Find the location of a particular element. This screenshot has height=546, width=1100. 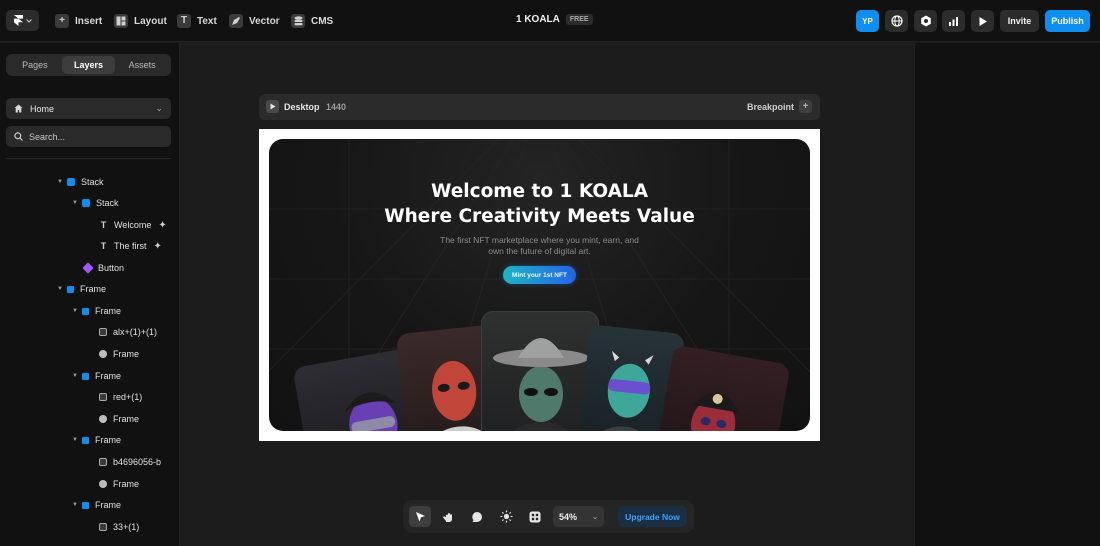

layer-search is located at coordinates (88, 136).